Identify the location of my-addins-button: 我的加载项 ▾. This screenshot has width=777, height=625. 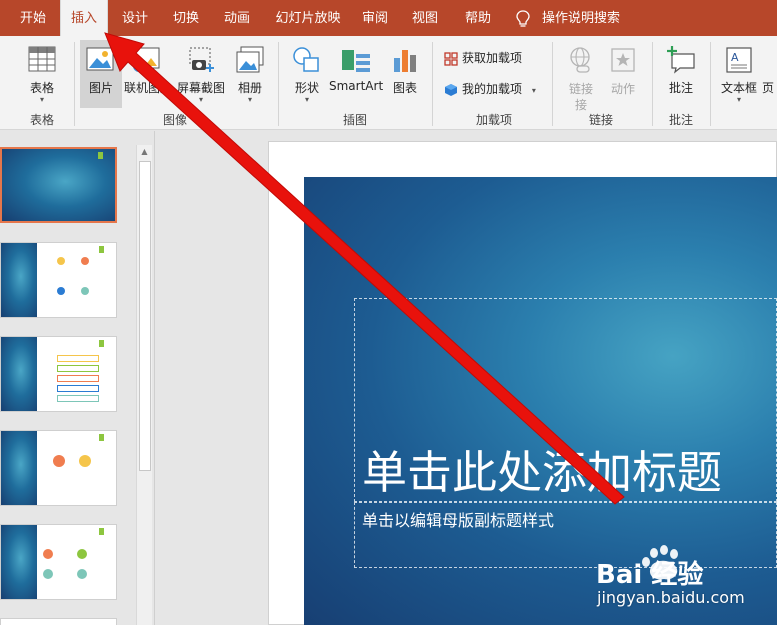
(490, 89).